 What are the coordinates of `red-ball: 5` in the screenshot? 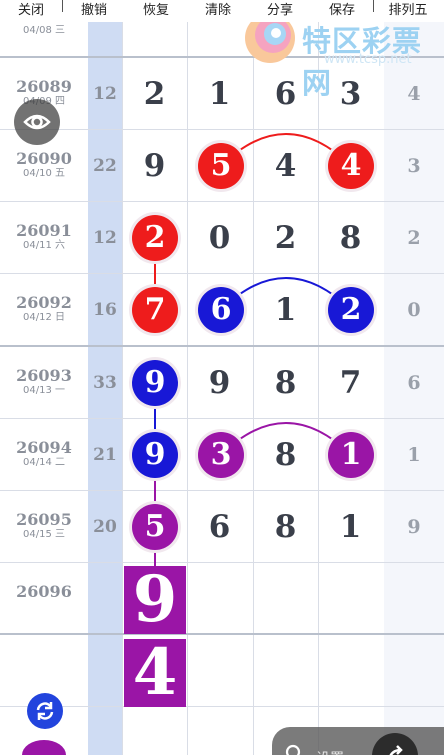 It's located at (221, 166).